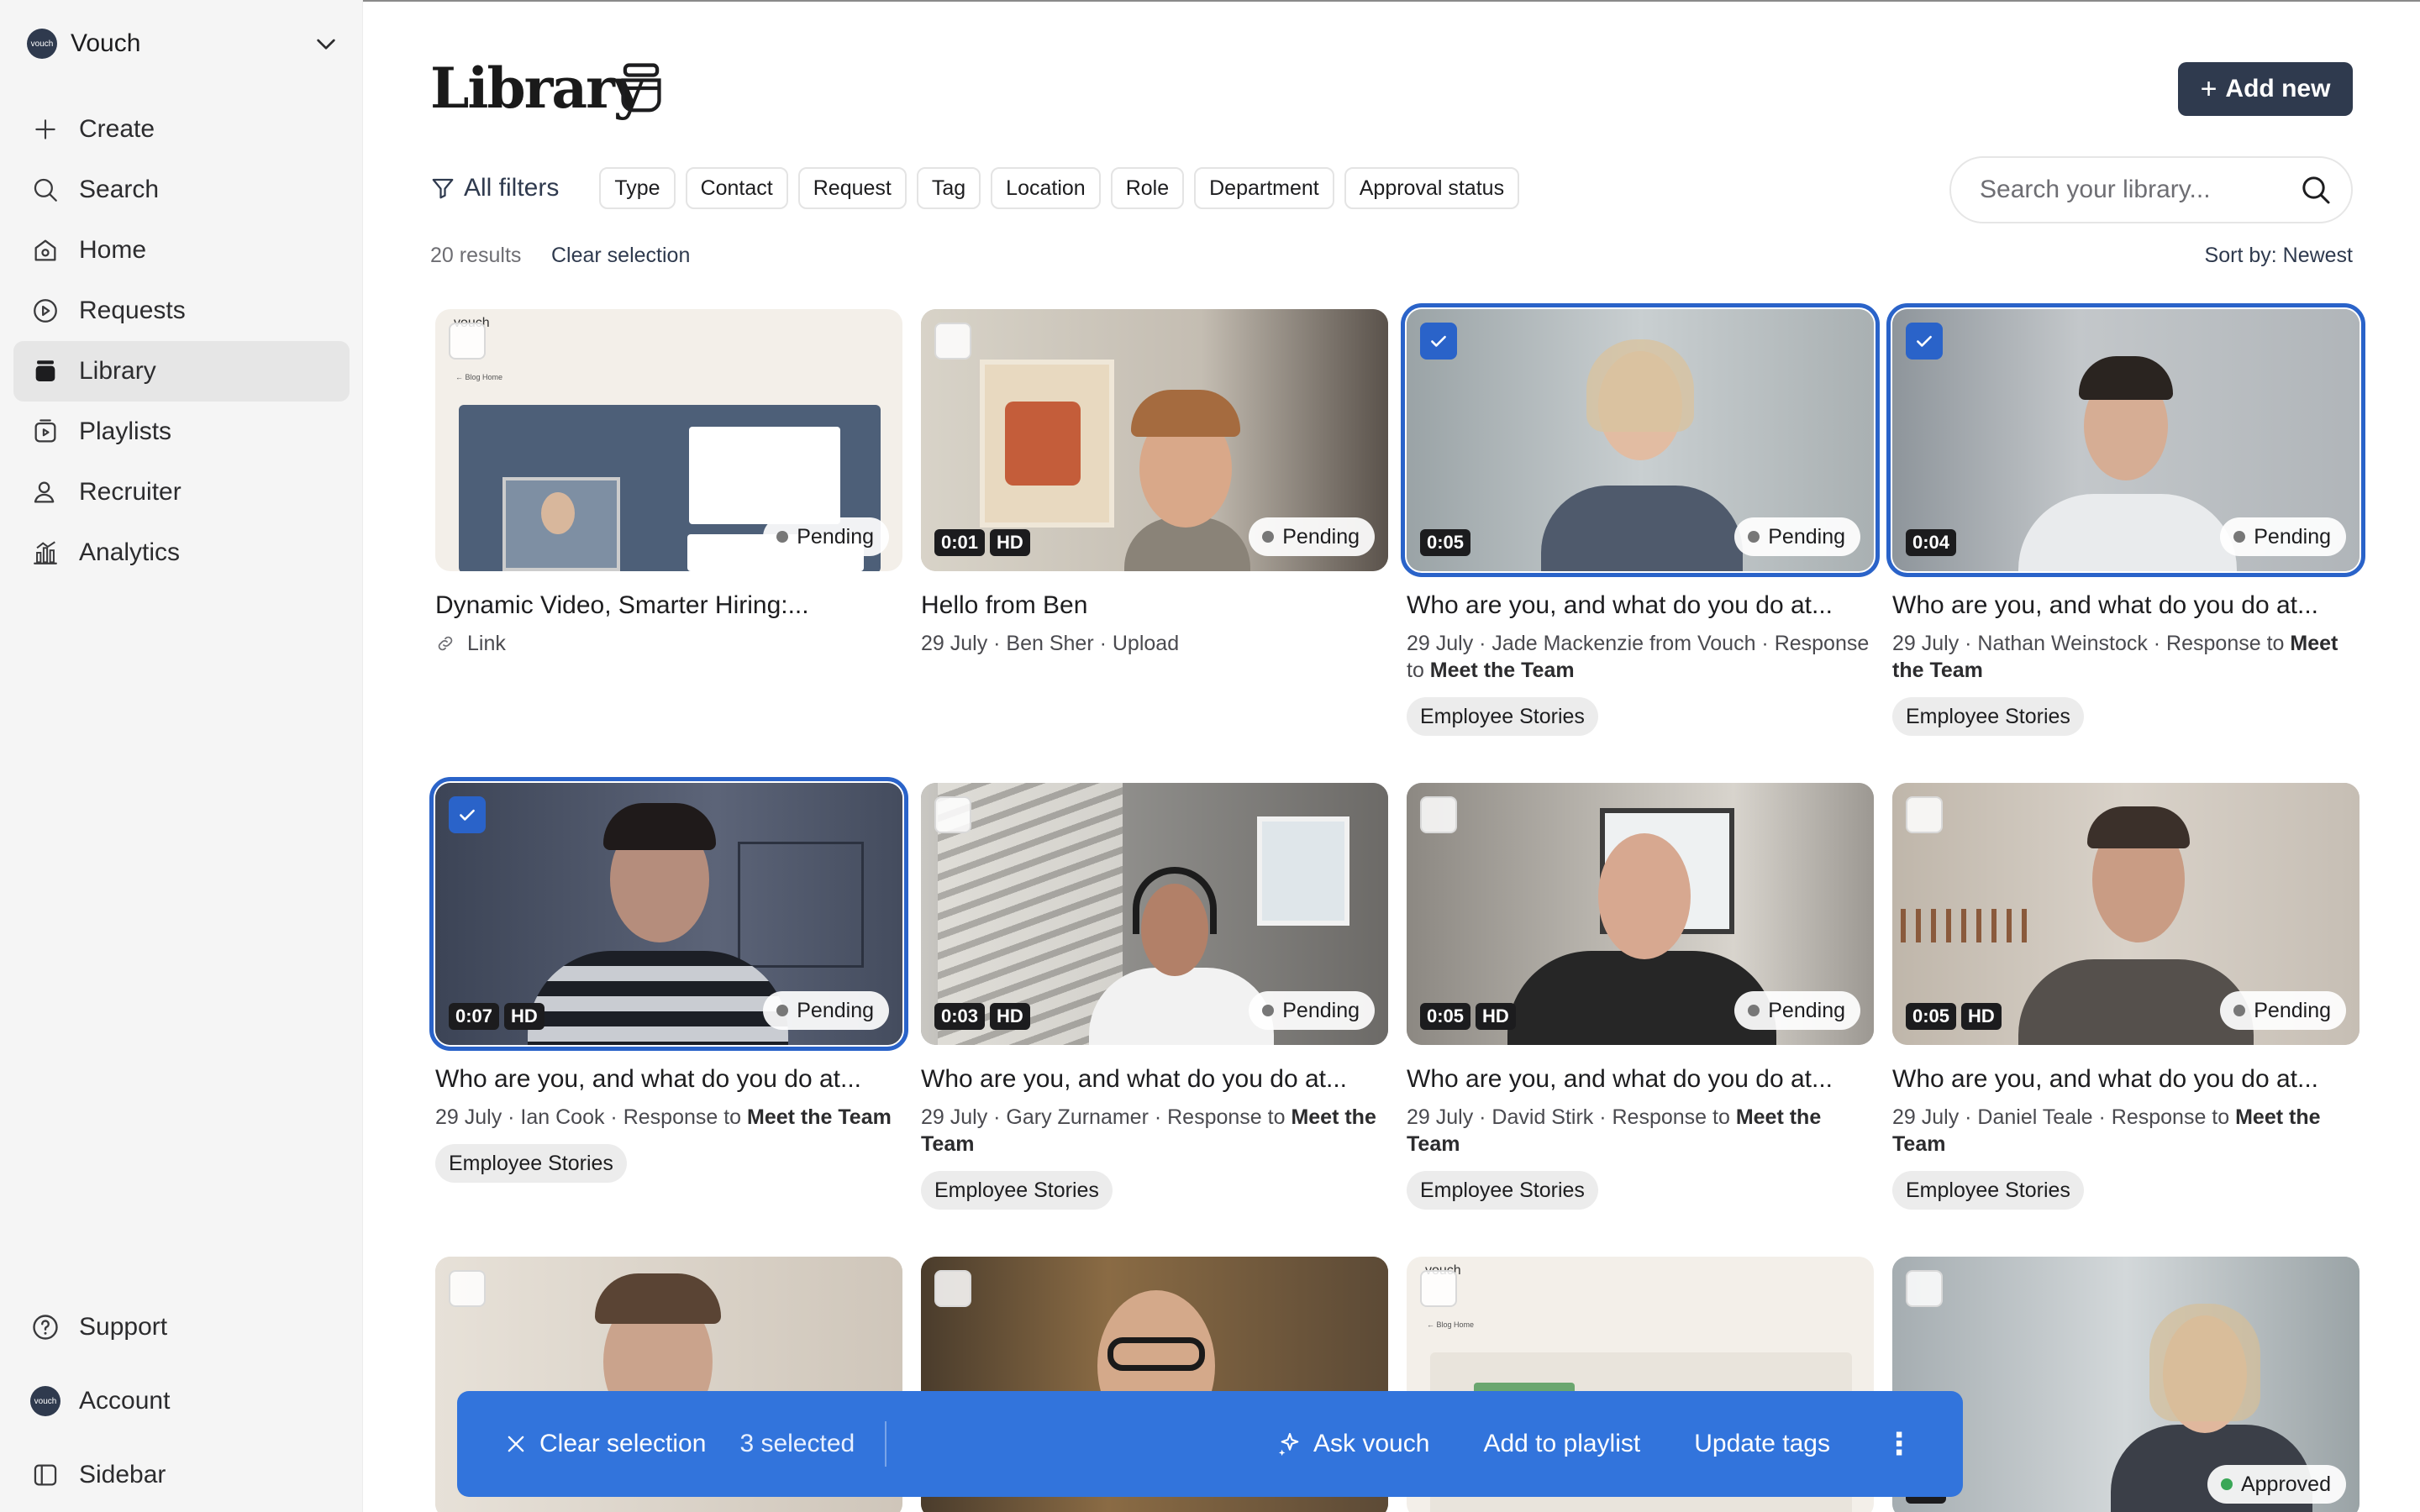 This screenshot has width=2420, height=1512. Describe the element at coordinates (2064, 1117) in the screenshot. I see `video-meta-text: 29 July · Daniel Teale · Response to` at that location.